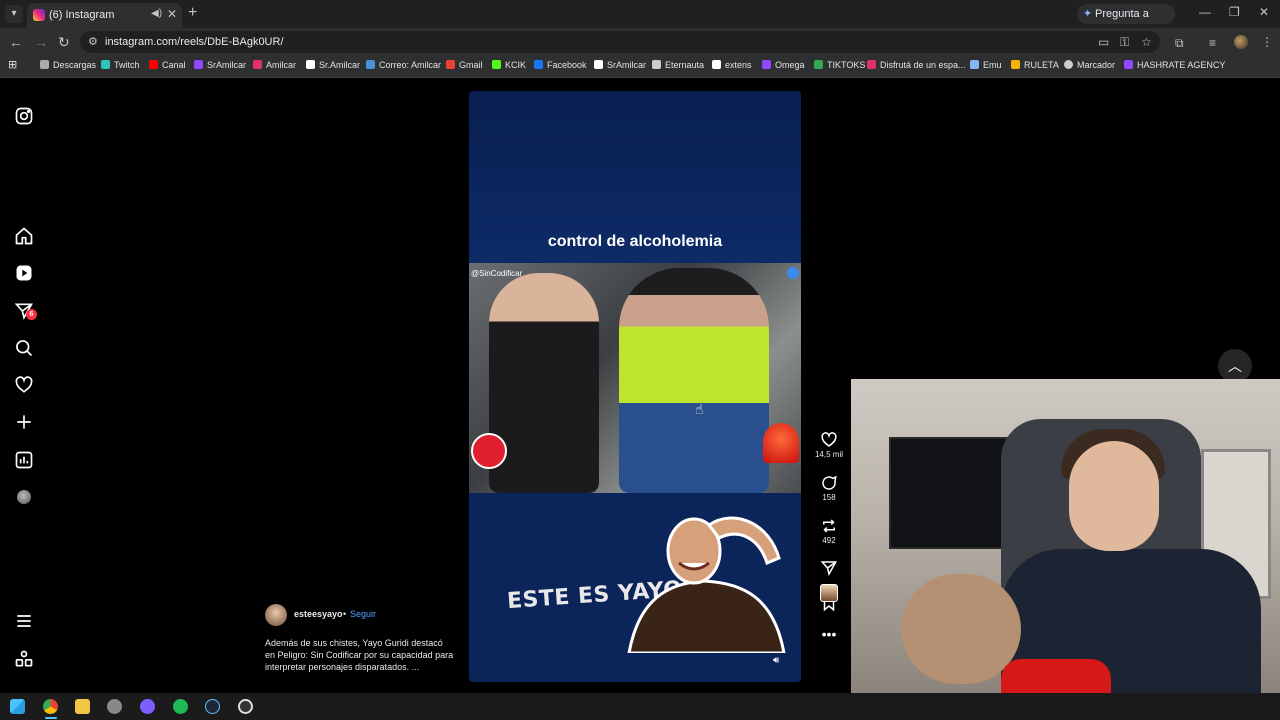  Describe the element at coordinates (538, 64) in the screenshot. I see `facebook-icon` at that location.